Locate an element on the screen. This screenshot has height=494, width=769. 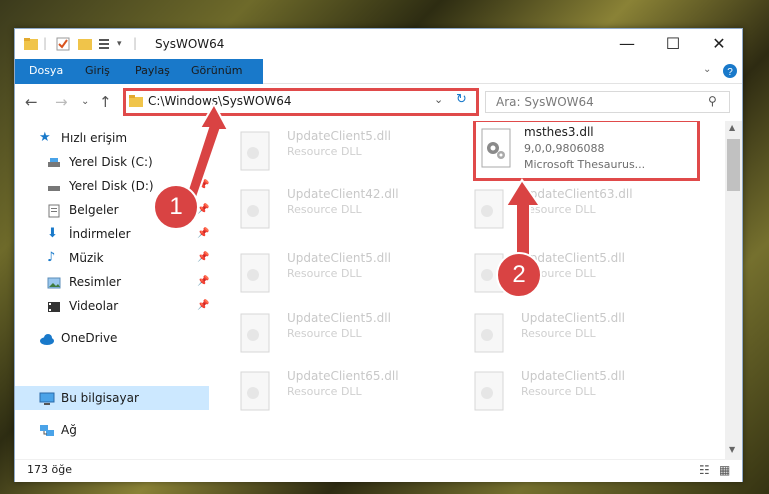
network-icon is located at coordinates (46, 430).